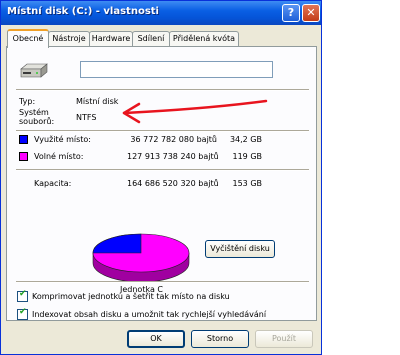 The image size is (400, 355). What do you see at coordinates (28, 38) in the screenshot?
I see `tab-general: Obecné` at bounding box center [28, 38].